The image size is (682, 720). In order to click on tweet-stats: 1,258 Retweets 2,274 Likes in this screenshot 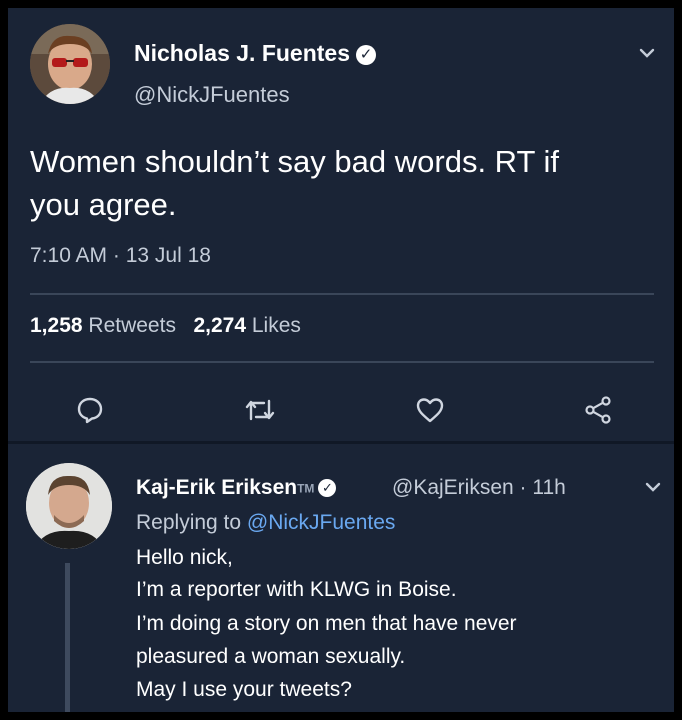, I will do `click(165, 326)`.